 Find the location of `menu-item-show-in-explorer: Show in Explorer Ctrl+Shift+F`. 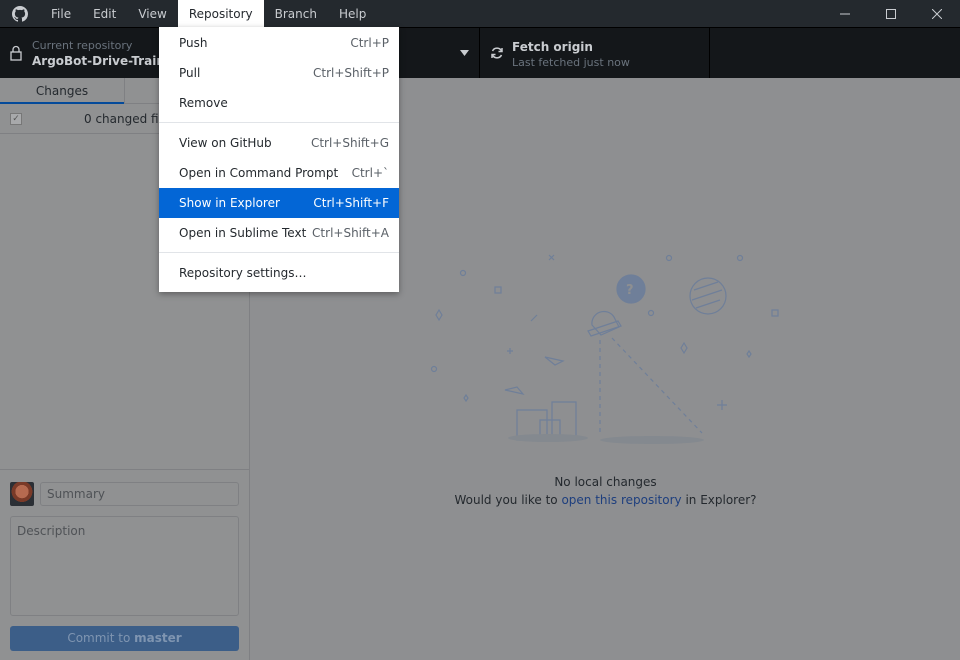

menu-item-show-in-explorer: Show in Explorer Ctrl+Shift+F is located at coordinates (279, 203).